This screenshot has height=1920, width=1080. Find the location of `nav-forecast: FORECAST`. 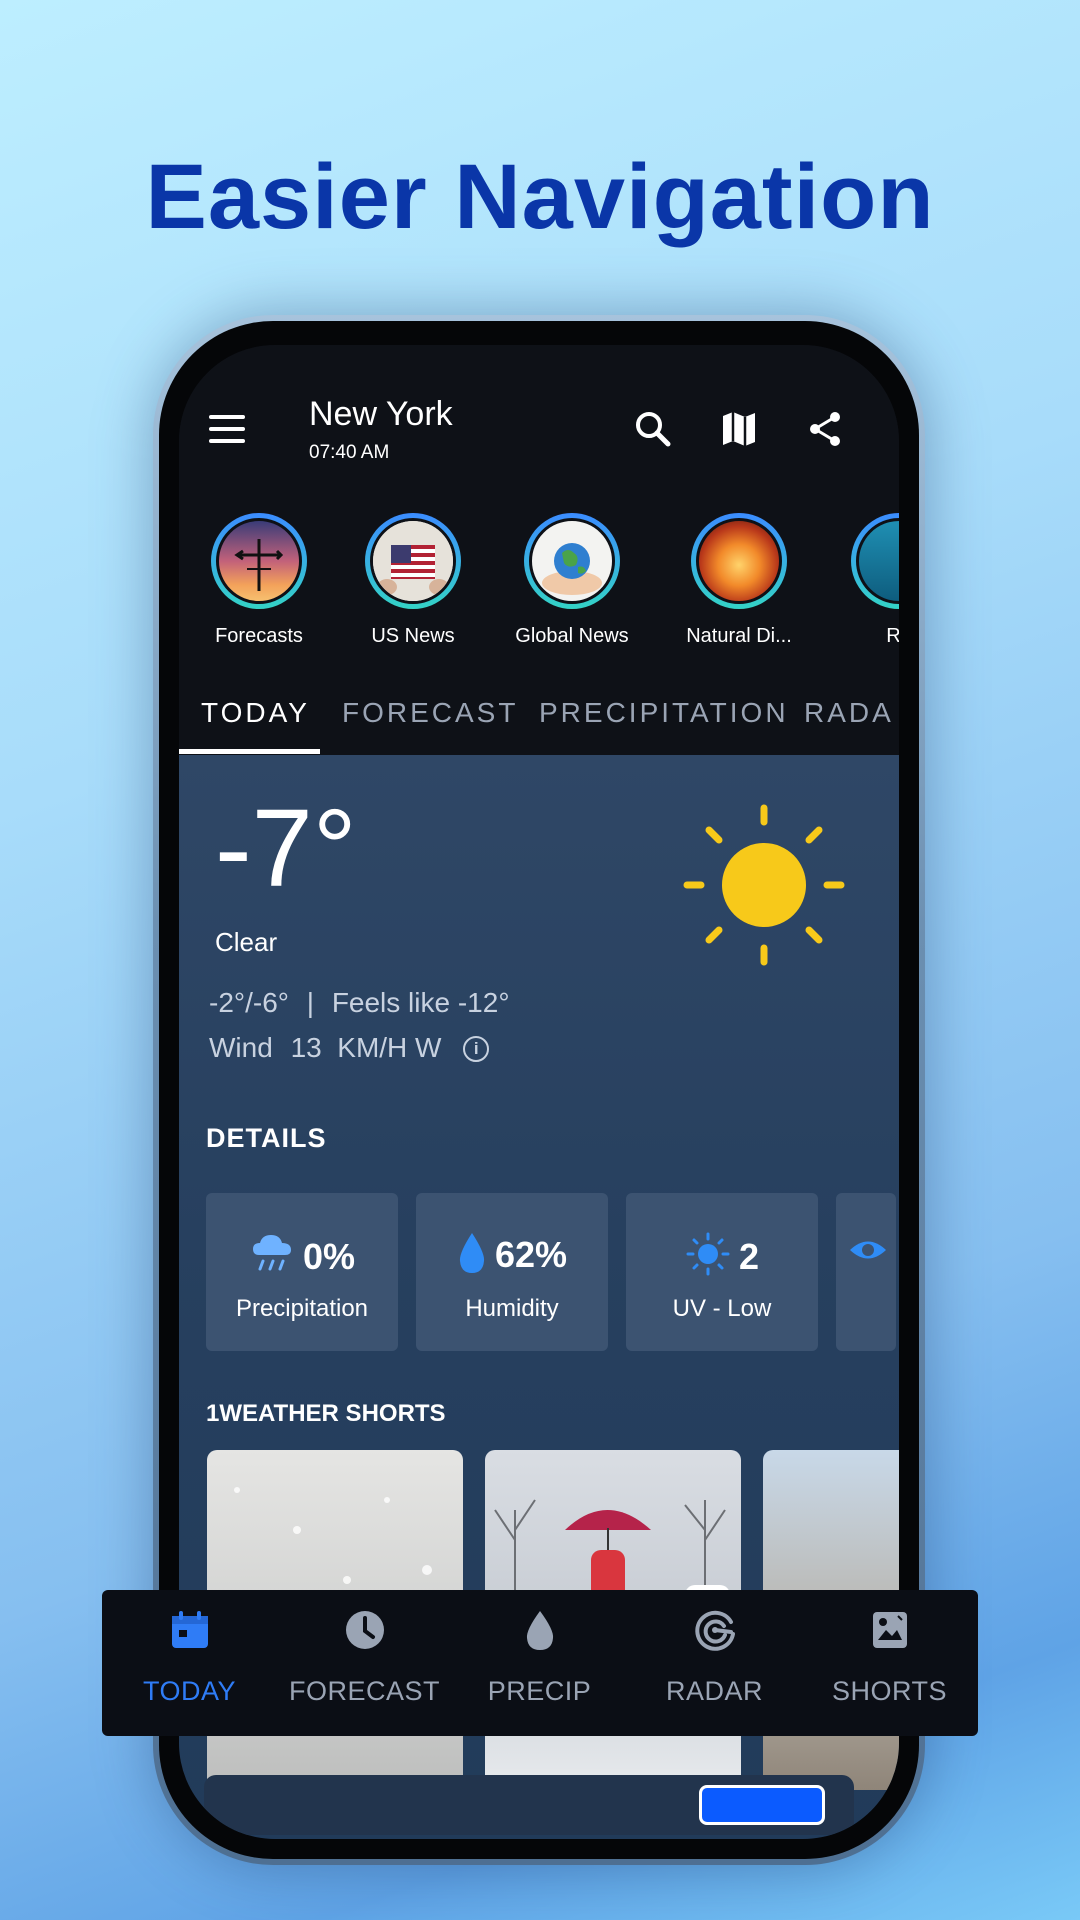

nav-forecast: FORECAST is located at coordinates (364, 1663).